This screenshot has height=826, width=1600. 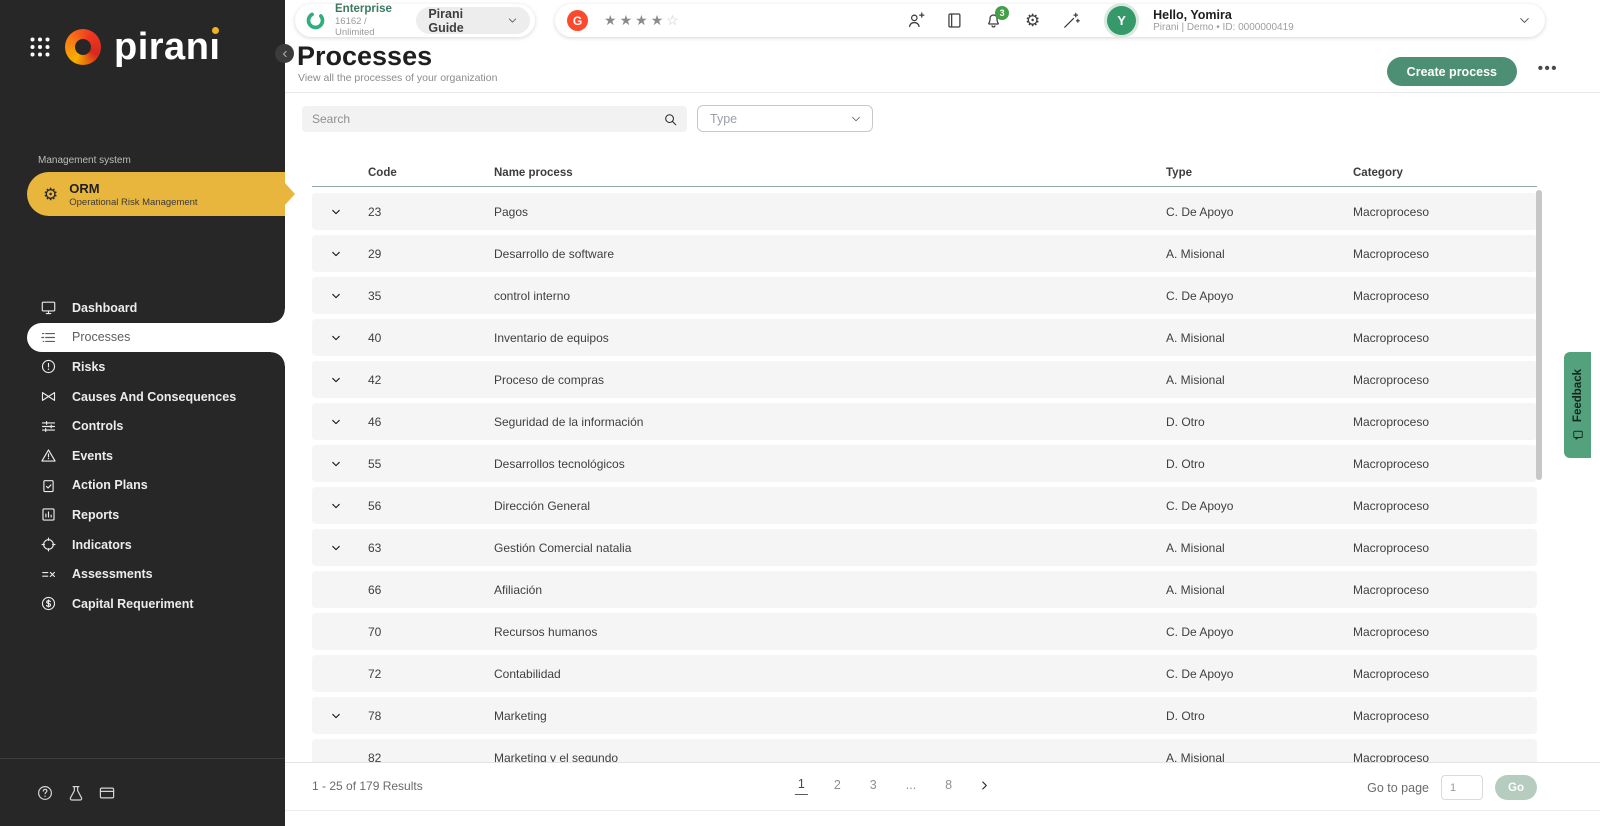 What do you see at coordinates (924, 589) in the screenshot?
I see `table-row-66: 66 Afiliación A. Misional Macroproceso` at bounding box center [924, 589].